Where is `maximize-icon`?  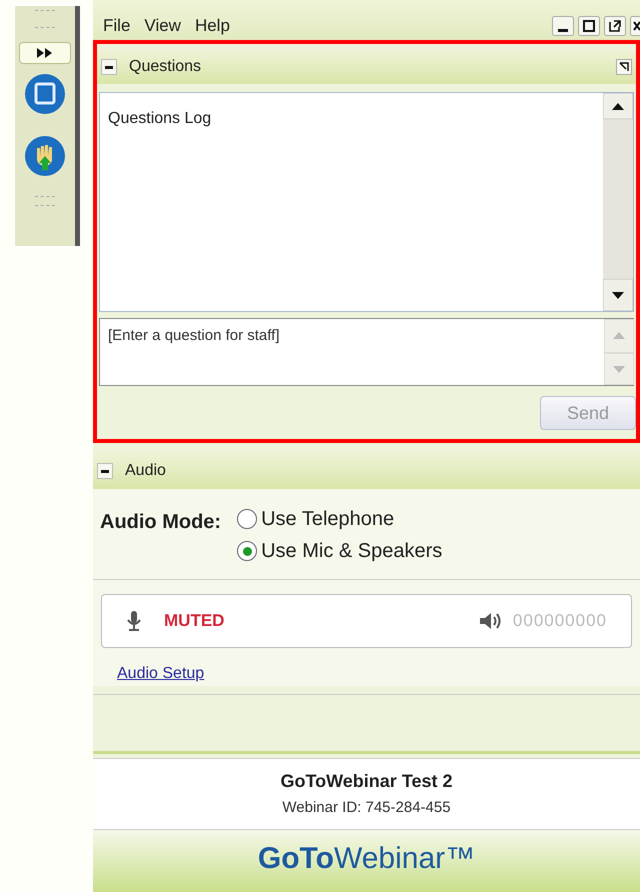 maximize-icon is located at coordinates (589, 26).